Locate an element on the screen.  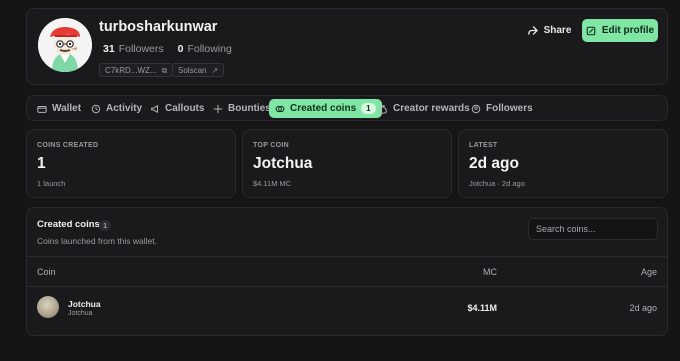
following-label: Following is located at coordinates (209, 49).